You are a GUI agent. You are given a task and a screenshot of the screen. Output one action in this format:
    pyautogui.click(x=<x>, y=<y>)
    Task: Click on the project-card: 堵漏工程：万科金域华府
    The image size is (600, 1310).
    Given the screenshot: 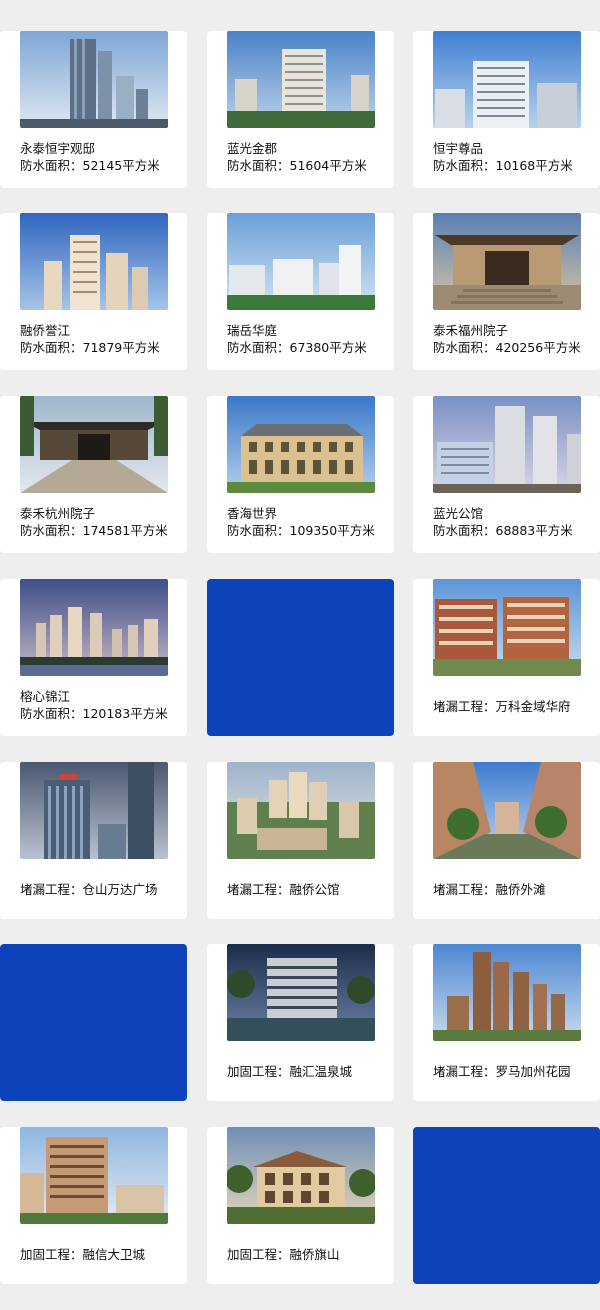 What is the action you would take?
    pyautogui.click(x=506, y=657)
    